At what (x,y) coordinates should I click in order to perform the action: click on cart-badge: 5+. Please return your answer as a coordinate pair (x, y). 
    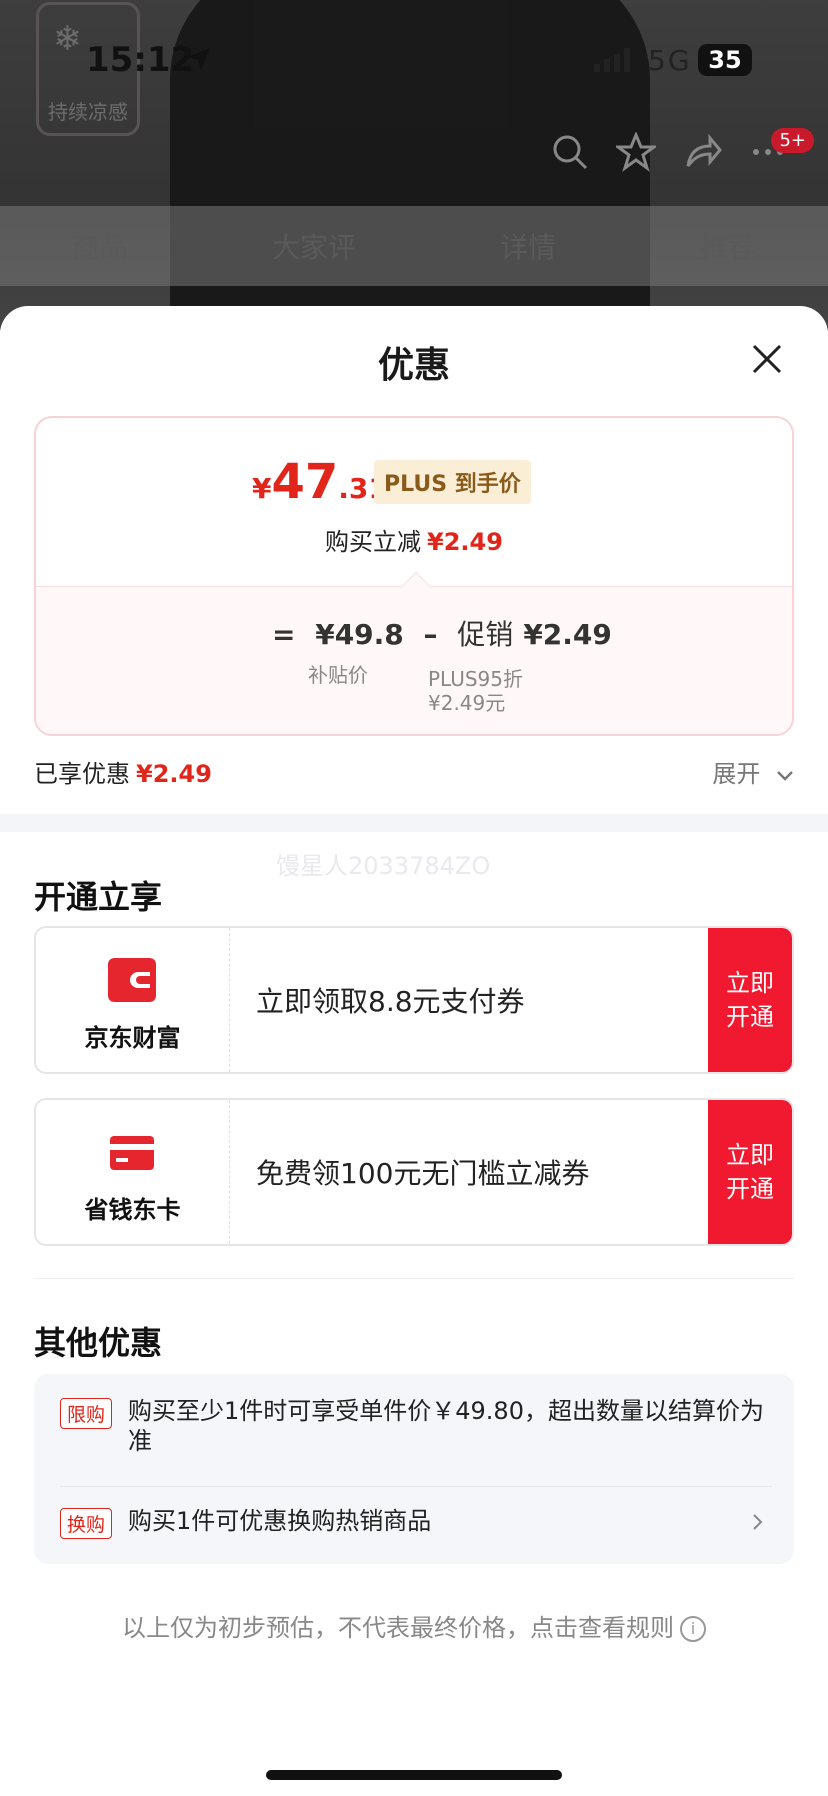
    Looking at the image, I should click on (792, 140).